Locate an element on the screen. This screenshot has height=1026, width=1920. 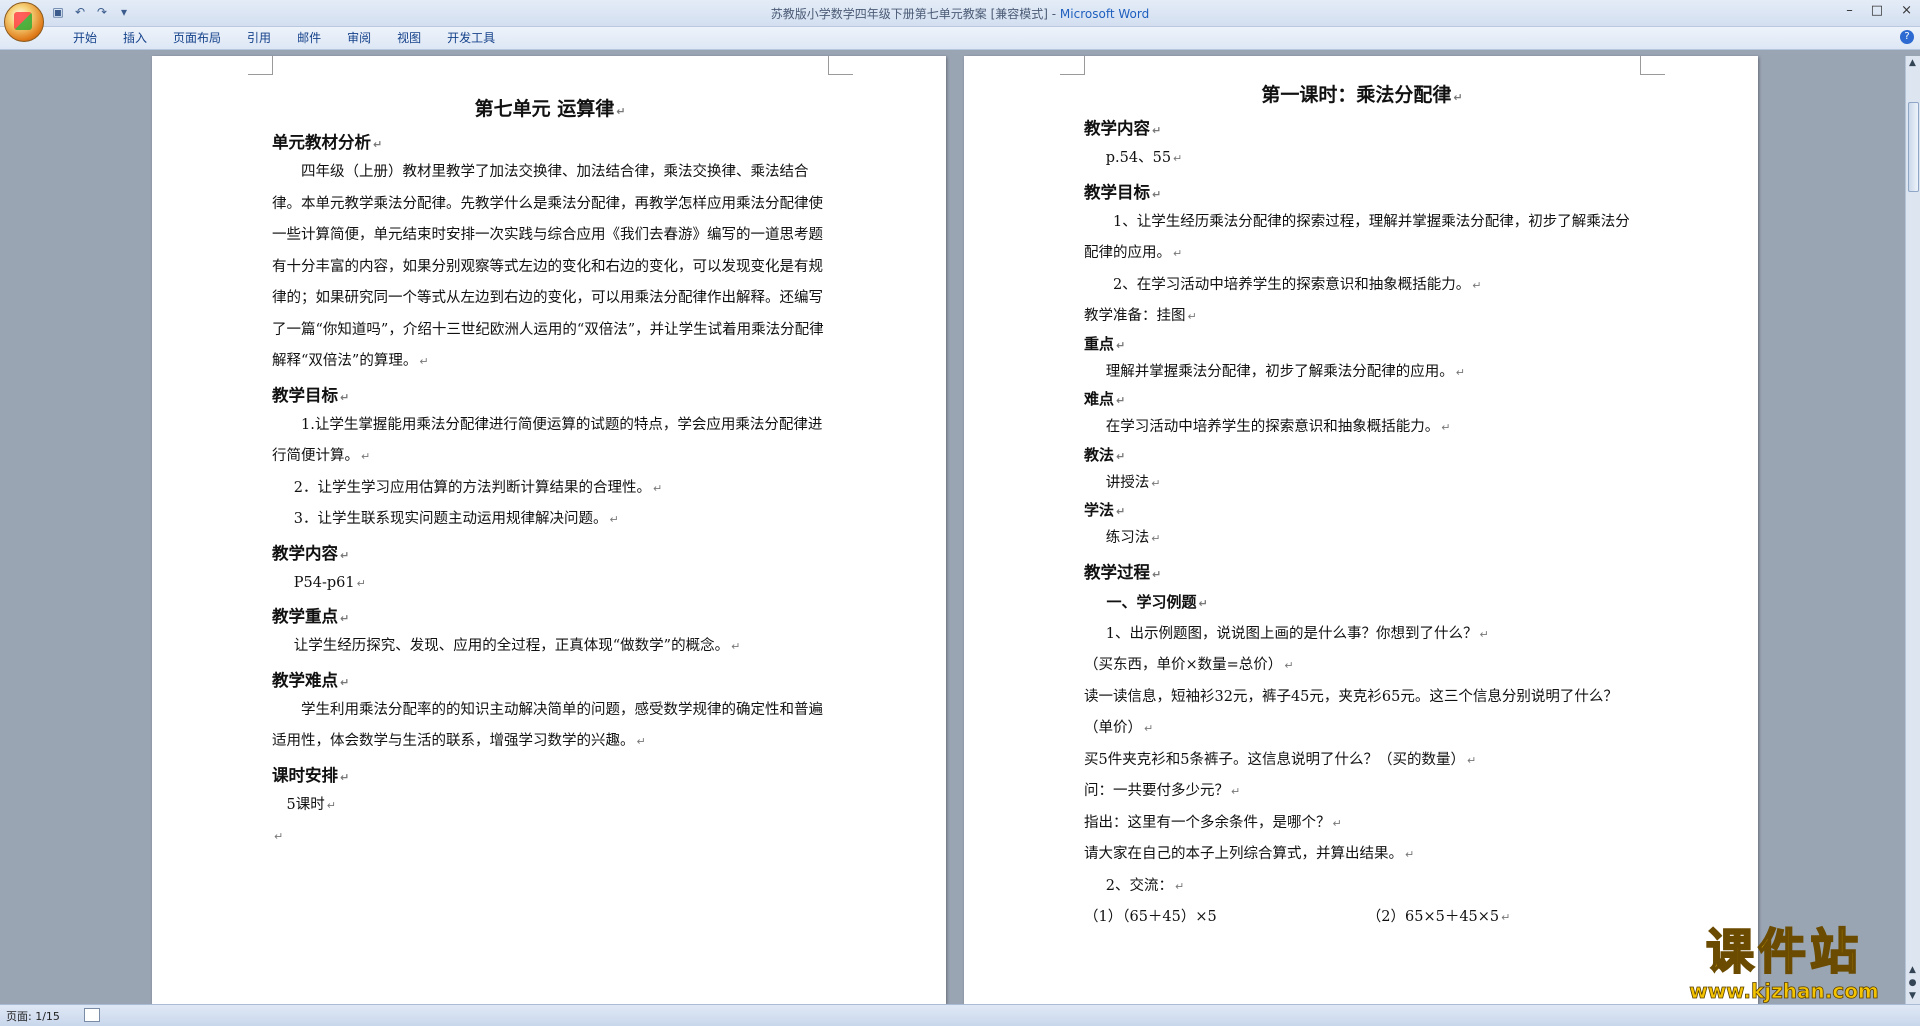
goal-item: 2．让学生学习应用估算的方法判断计算结果的合理性。 ↵ is located at coordinates (478, 487).